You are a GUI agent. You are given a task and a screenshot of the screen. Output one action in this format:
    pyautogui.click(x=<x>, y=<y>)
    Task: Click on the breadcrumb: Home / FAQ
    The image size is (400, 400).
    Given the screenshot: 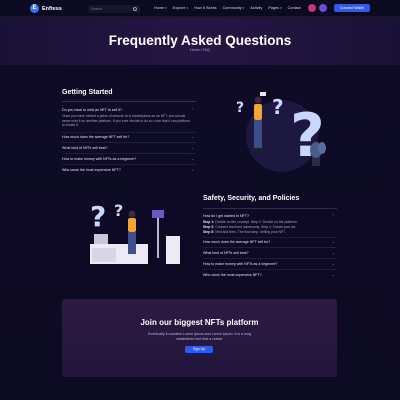 What is the action you would take?
    pyautogui.click(x=200, y=50)
    